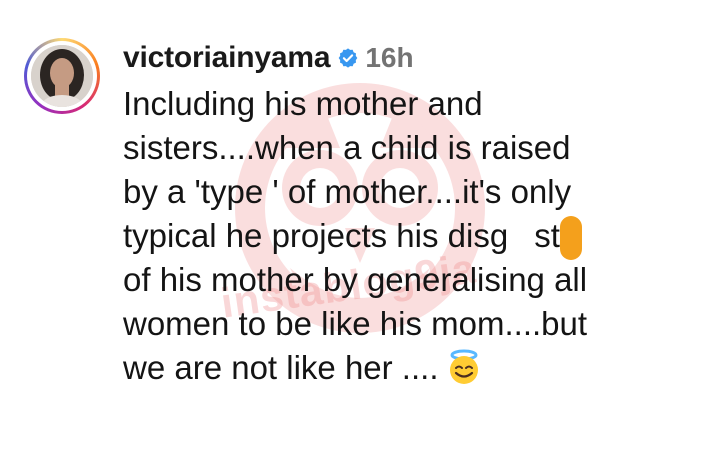 The image size is (720, 461). I want to click on timestamp: 16h, so click(389, 57).